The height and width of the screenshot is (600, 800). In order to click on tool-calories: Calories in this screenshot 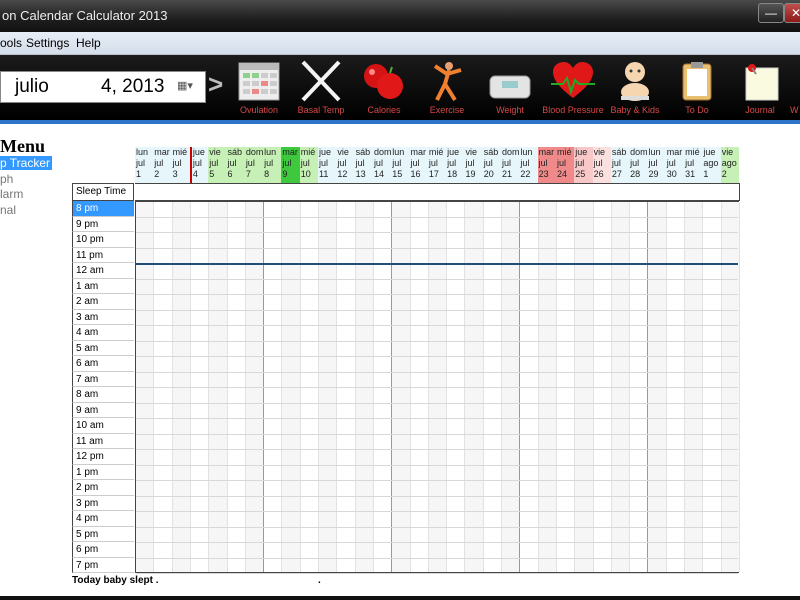, I will do `click(384, 88)`.